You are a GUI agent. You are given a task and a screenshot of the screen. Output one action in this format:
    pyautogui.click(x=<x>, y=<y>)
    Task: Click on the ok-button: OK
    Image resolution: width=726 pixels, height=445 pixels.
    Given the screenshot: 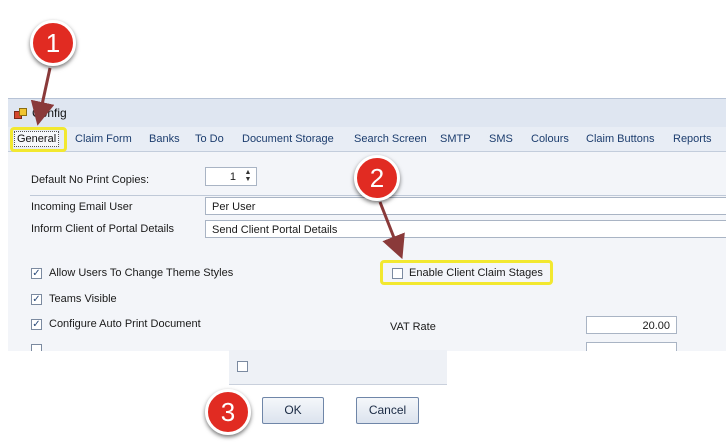 What is the action you would take?
    pyautogui.click(x=293, y=410)
    